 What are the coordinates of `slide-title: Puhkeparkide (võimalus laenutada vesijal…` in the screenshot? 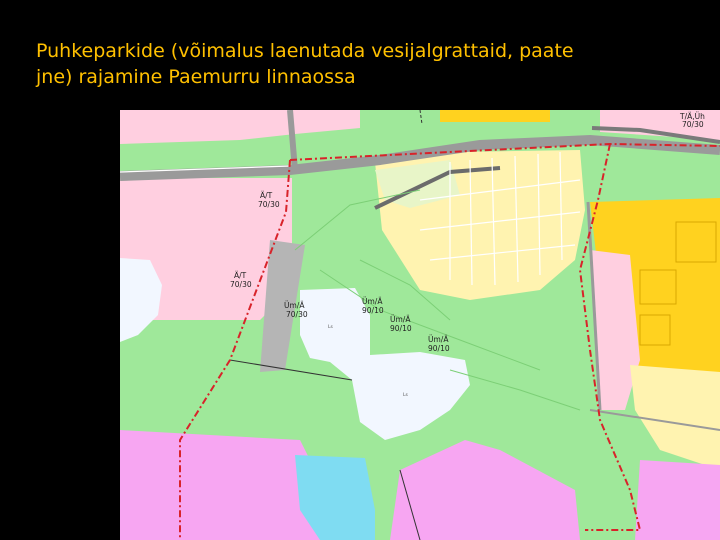 It's located at (356, 64).